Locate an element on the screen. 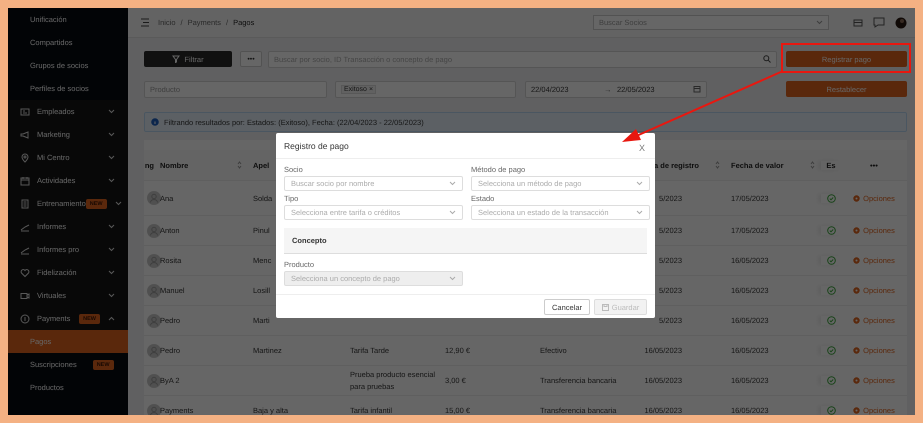 This screenshot has width=923, height=423. info-icon is located at coordinates (155, 122).